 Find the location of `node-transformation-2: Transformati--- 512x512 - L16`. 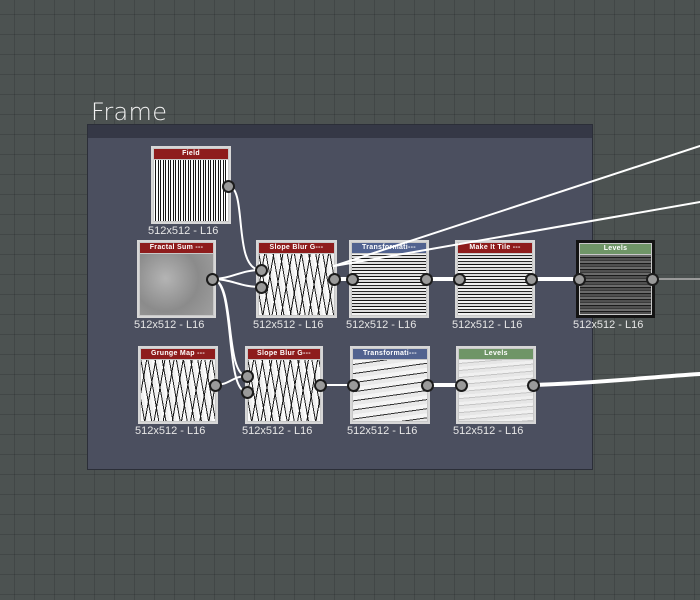

node-transformation-2: Transformati--- 512x512 - L16 is located at coordinates (388, 391).